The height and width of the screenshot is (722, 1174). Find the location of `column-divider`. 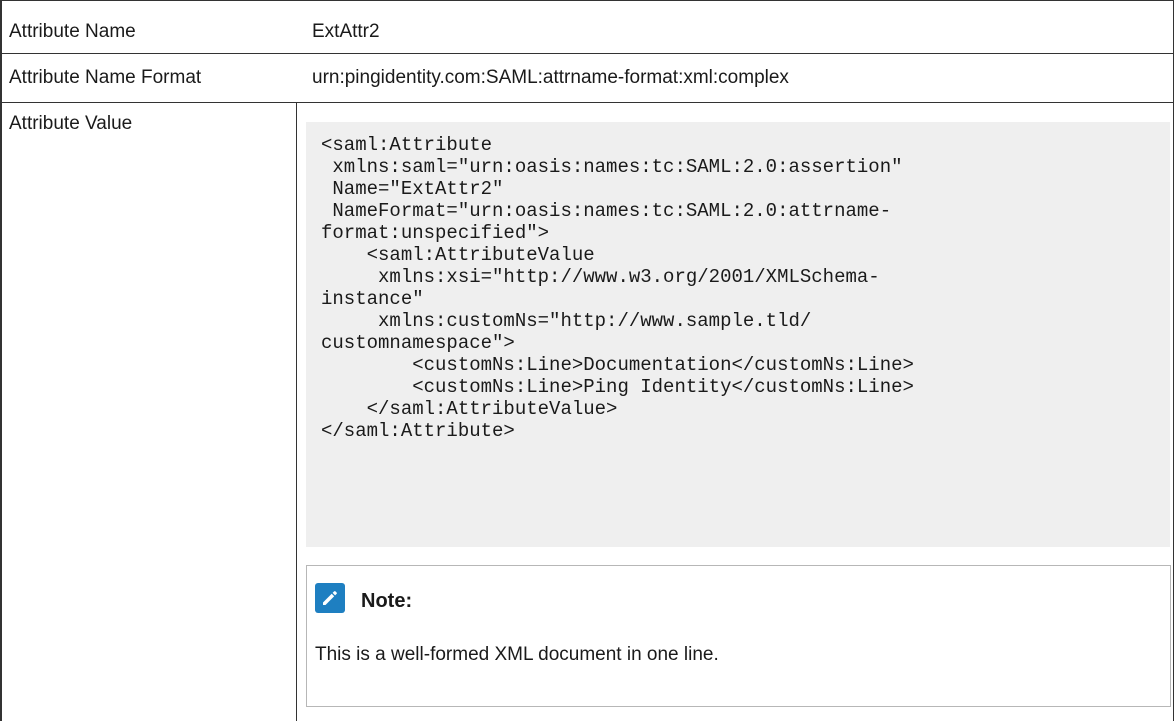

column-divider is located at coordinates (296, 411).